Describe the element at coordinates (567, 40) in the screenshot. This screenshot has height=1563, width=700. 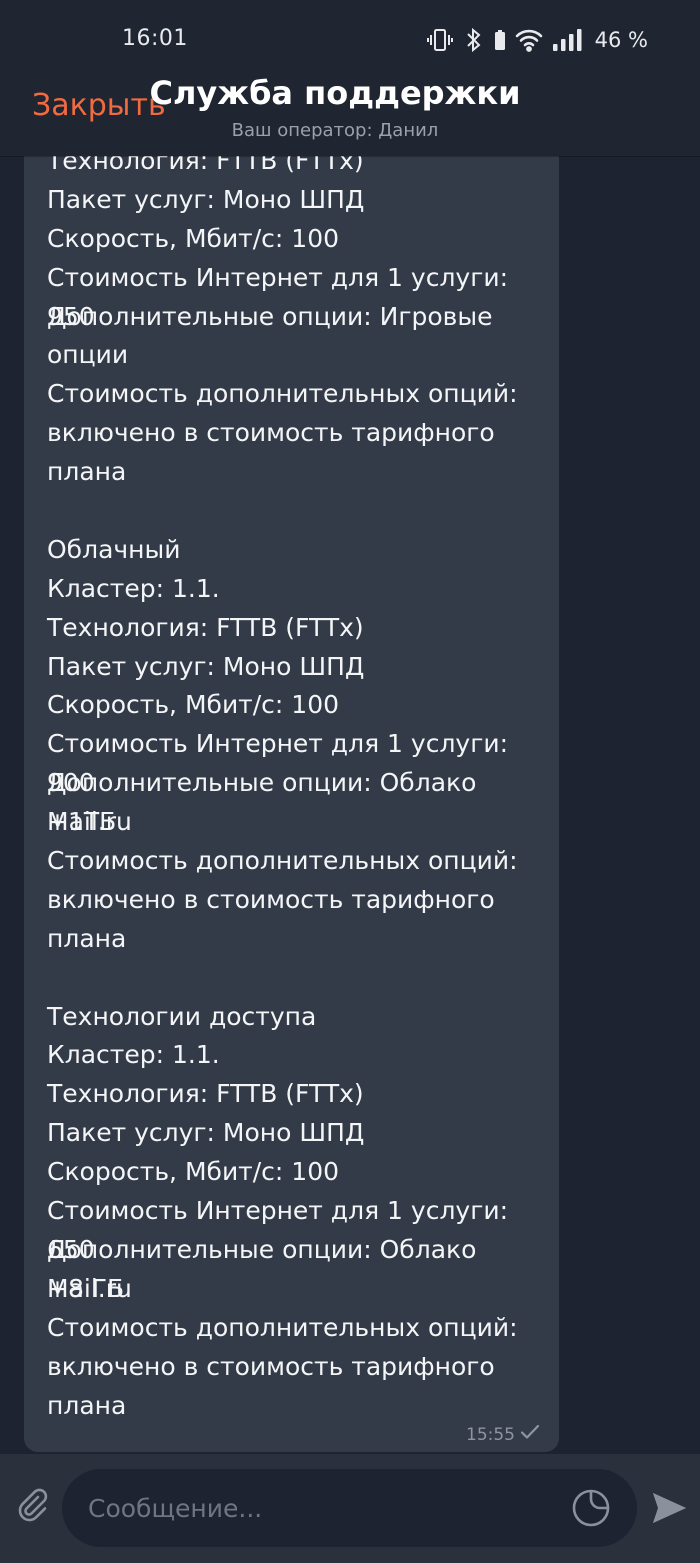
I see `signal-icon` at that location.